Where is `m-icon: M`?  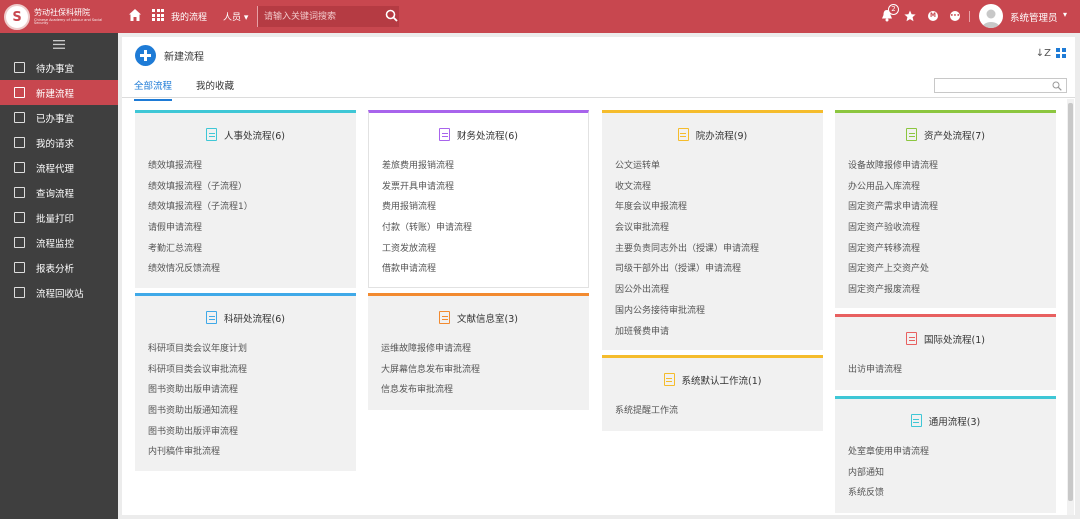
m-icon: M is located at coordinates (933, 16).